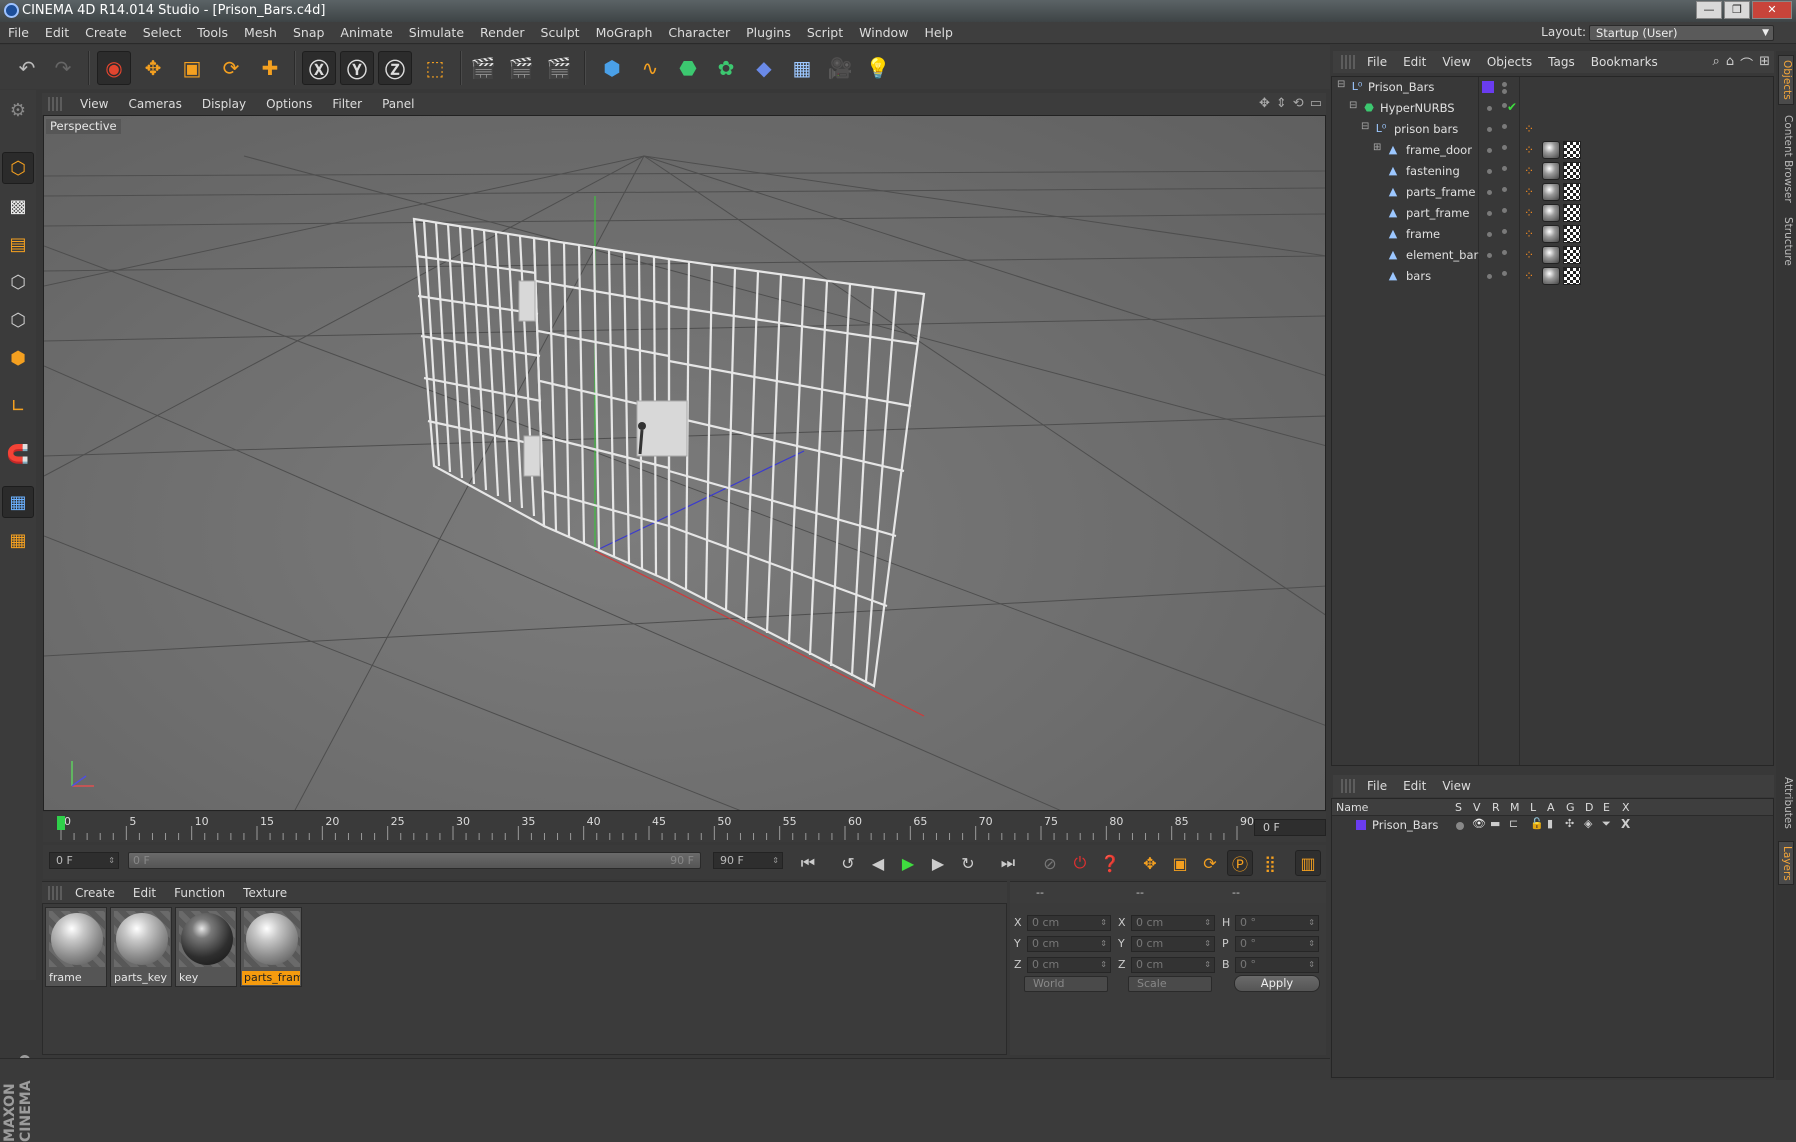 This screenshot has height=1142, width=1796. What do you see at coordinates (1270, 863) in the screenshot?
I see `key-pla-icon: ⣿` at bounding box center [1270, 863].